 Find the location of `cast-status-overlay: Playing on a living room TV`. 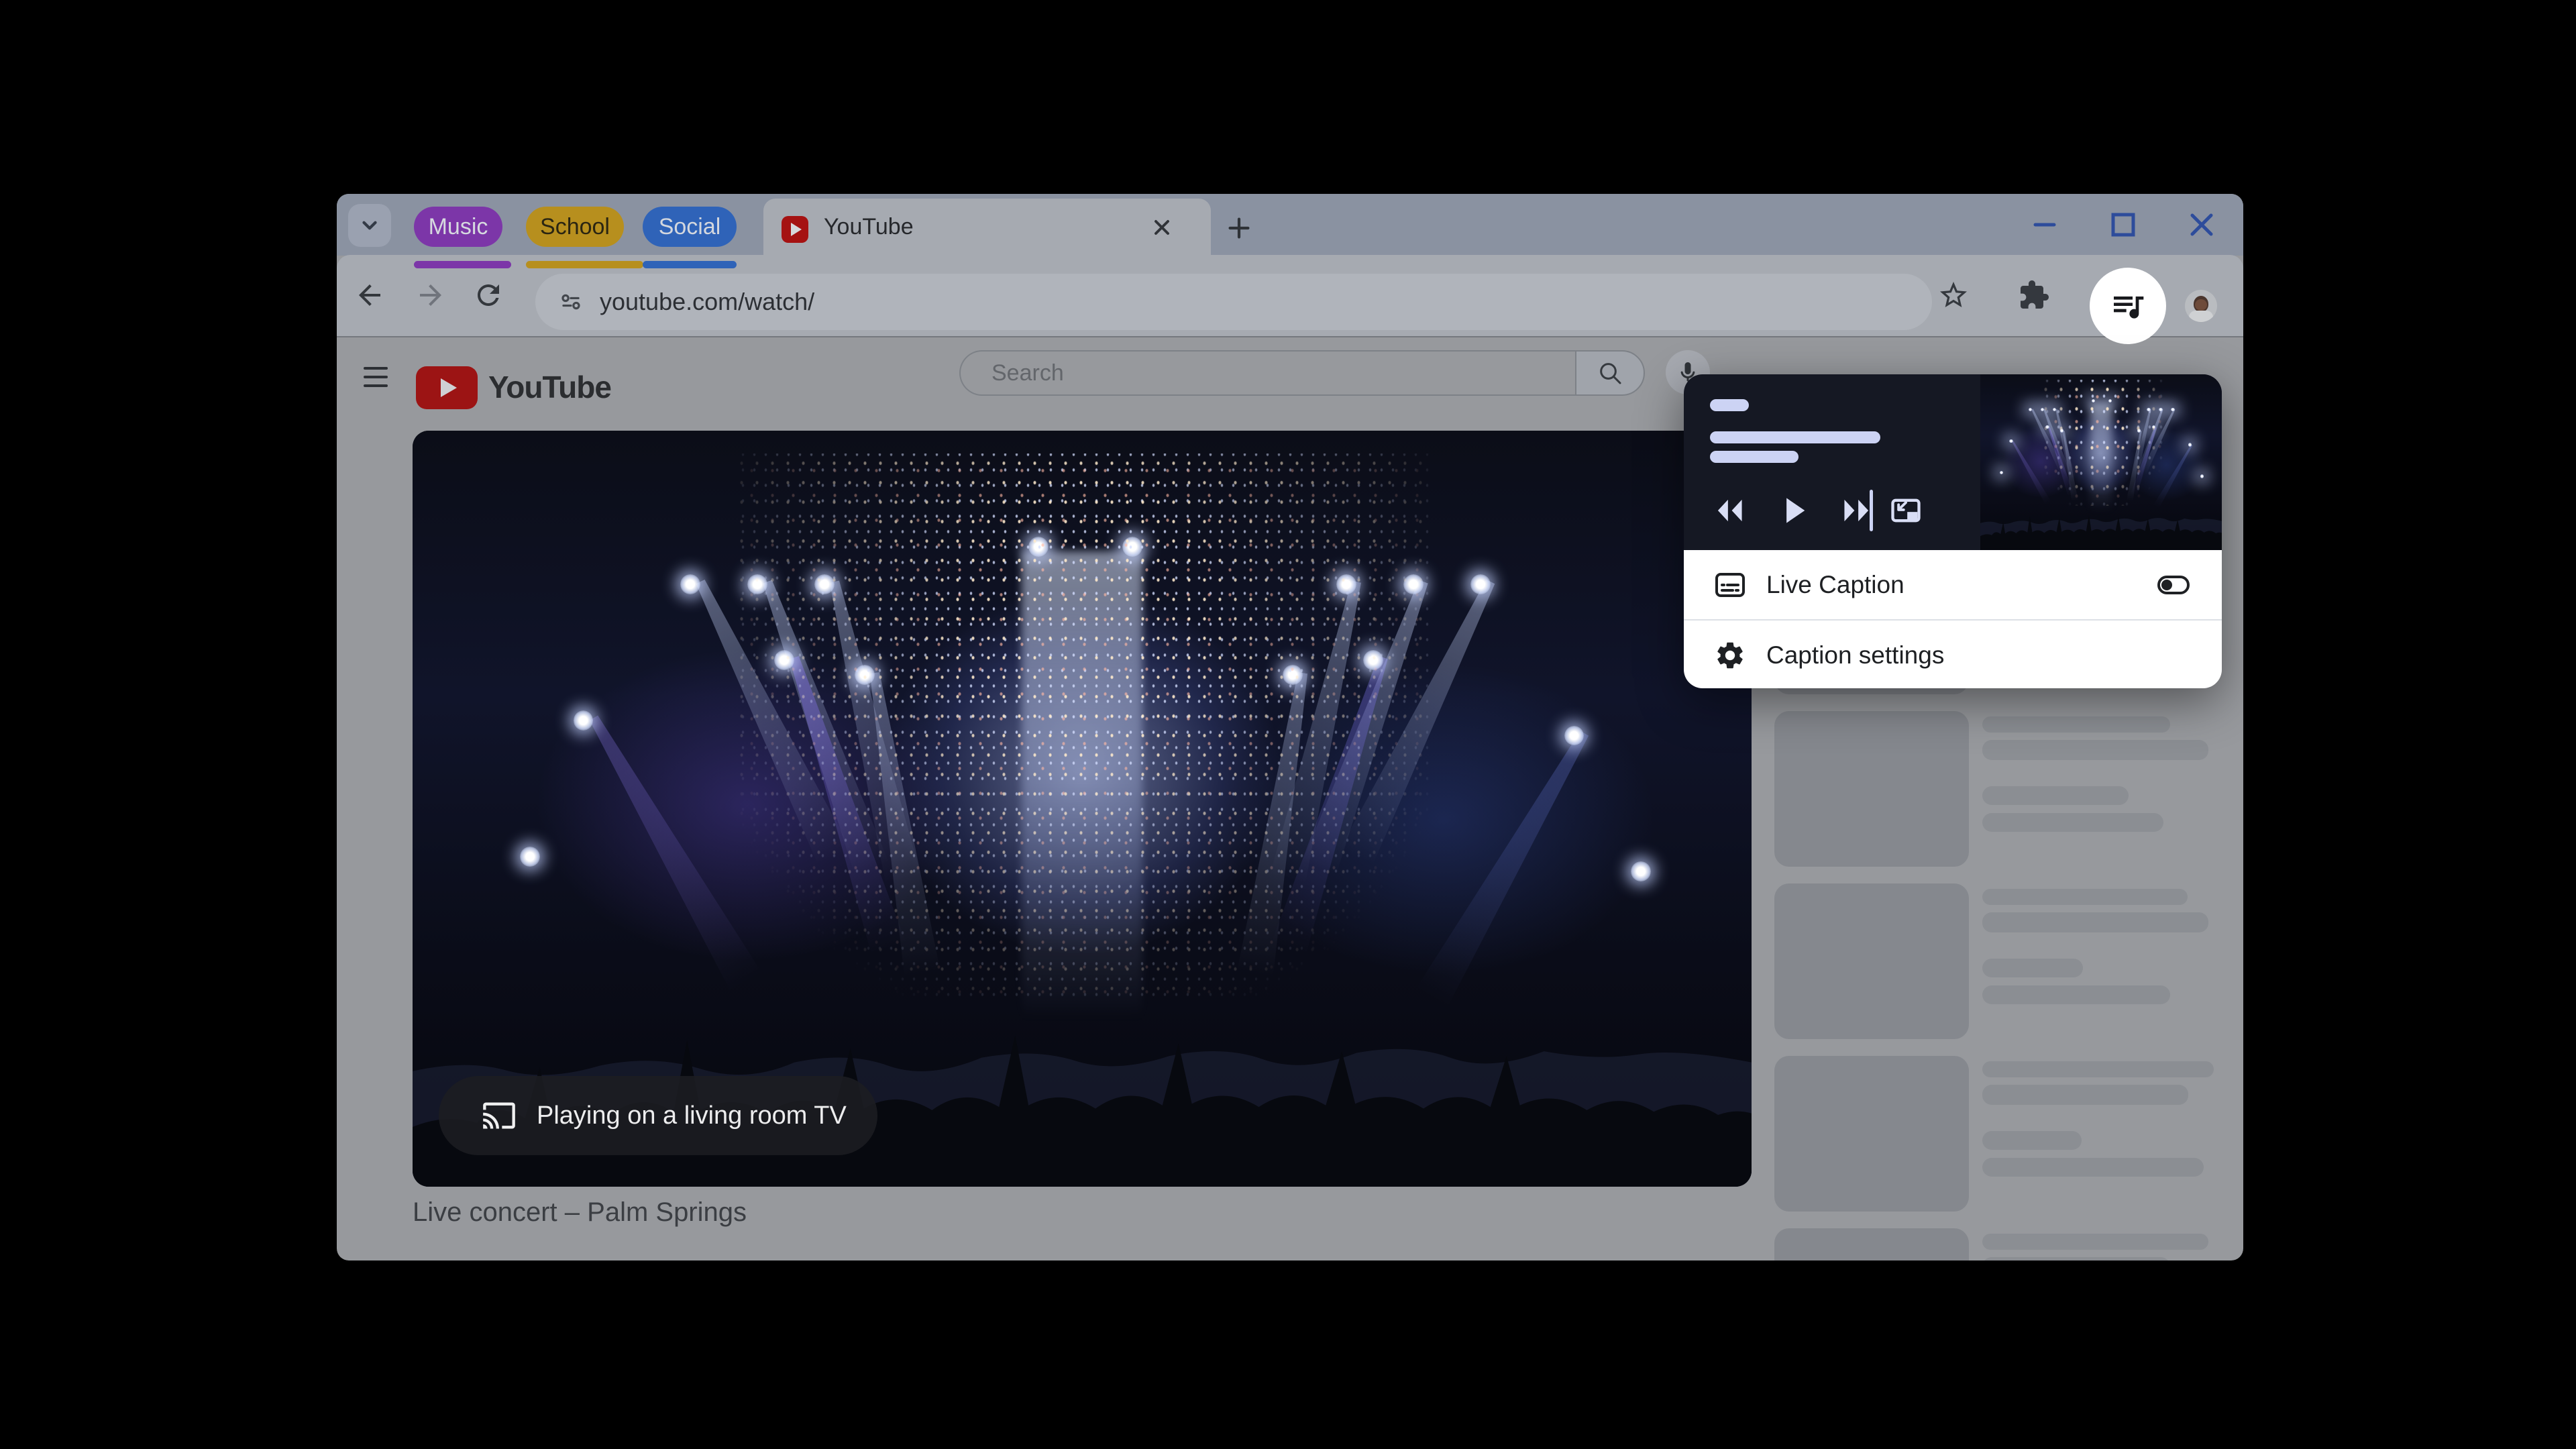

cast-status-overlay: Playing on a living room TV is located at coordinates (658, 1115).